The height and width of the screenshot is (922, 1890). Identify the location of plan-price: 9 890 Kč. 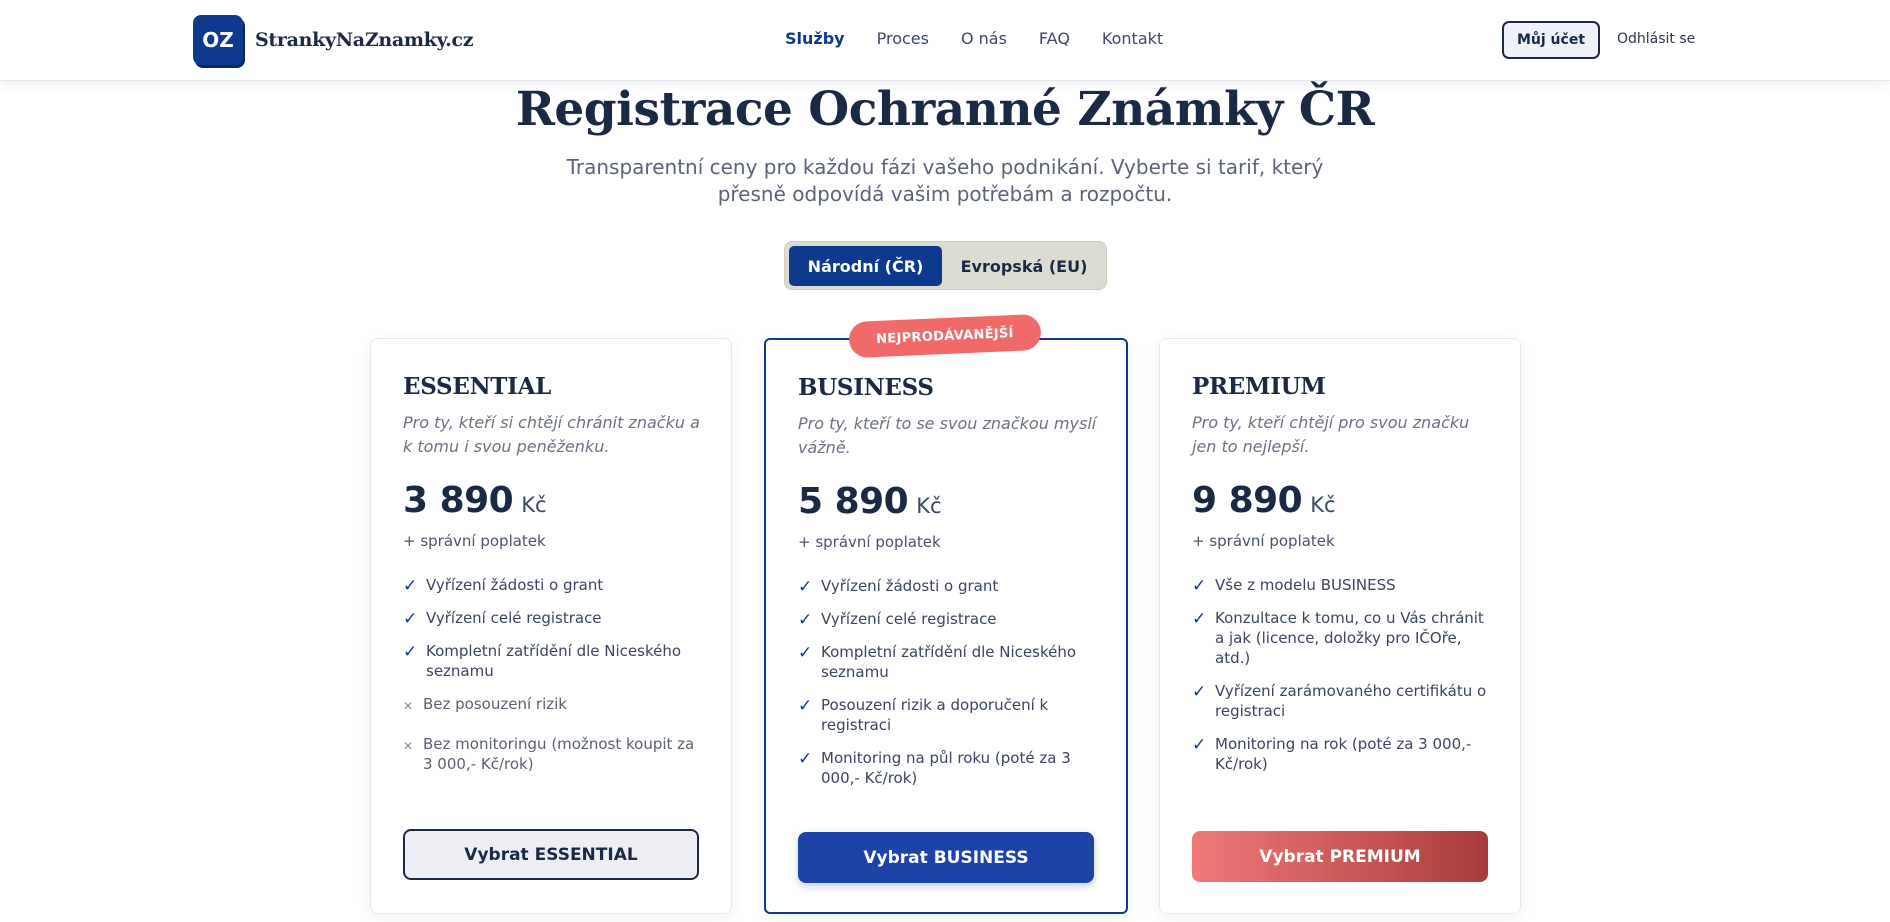
(1264, 500).